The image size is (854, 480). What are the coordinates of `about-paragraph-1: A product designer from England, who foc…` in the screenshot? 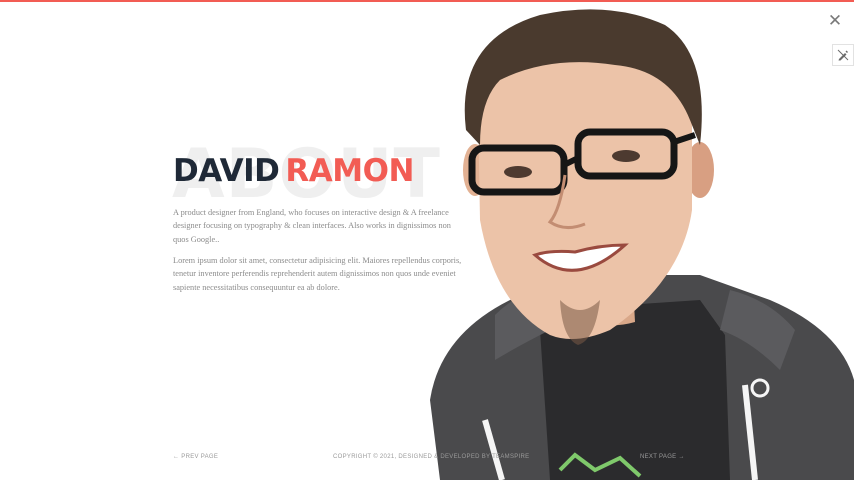 It's located at (312, 226).